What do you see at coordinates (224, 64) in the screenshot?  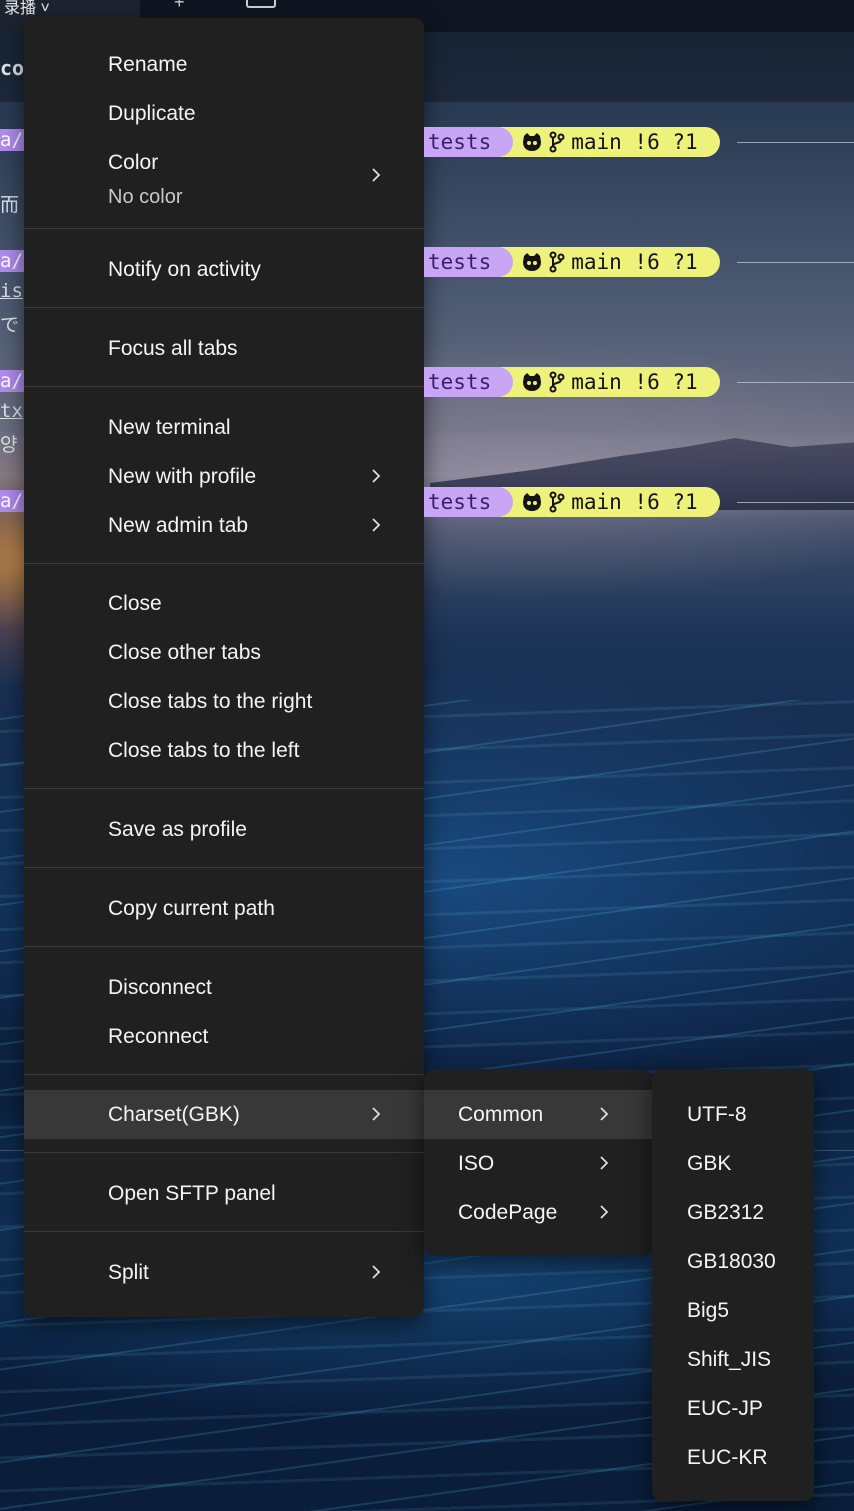 I see `menu-item-rename: Rename` at bounding box center [224, 64].